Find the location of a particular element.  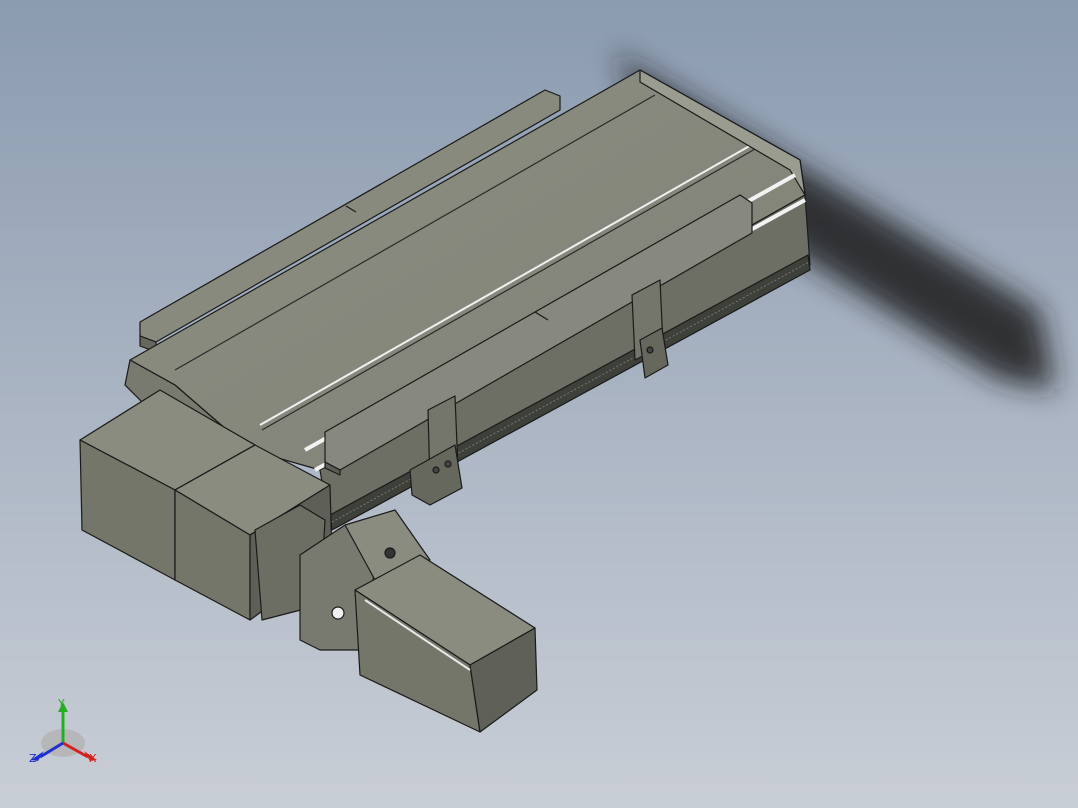

coordinate-triad: Y X Z is located at coordinates (63, 731).